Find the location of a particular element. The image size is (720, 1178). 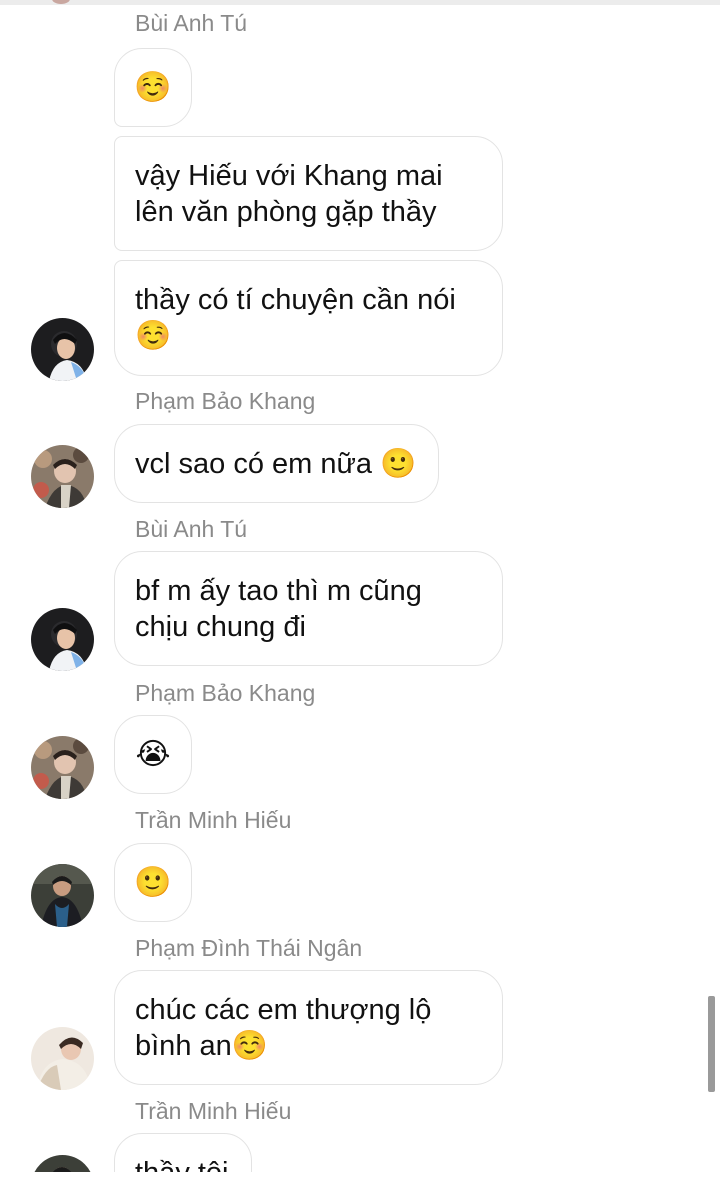

message-bubble: thầy có tí chuyện cần nói ☺️ is located at coordinates (308, 318).